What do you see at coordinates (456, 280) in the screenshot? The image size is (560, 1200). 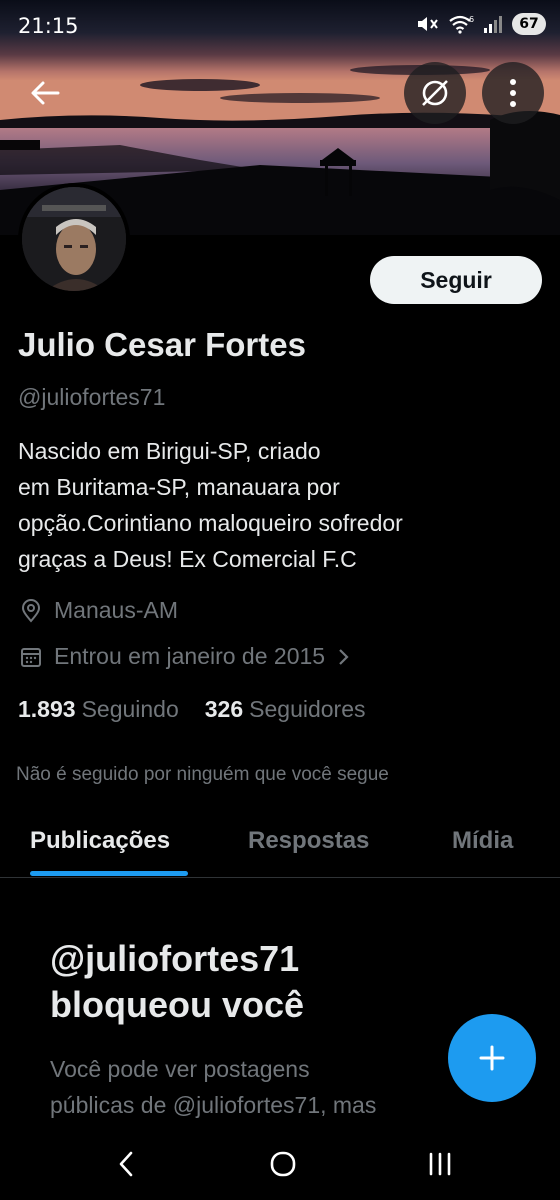 I see `follow-button: Seguir` at bounding box center [456, 280].